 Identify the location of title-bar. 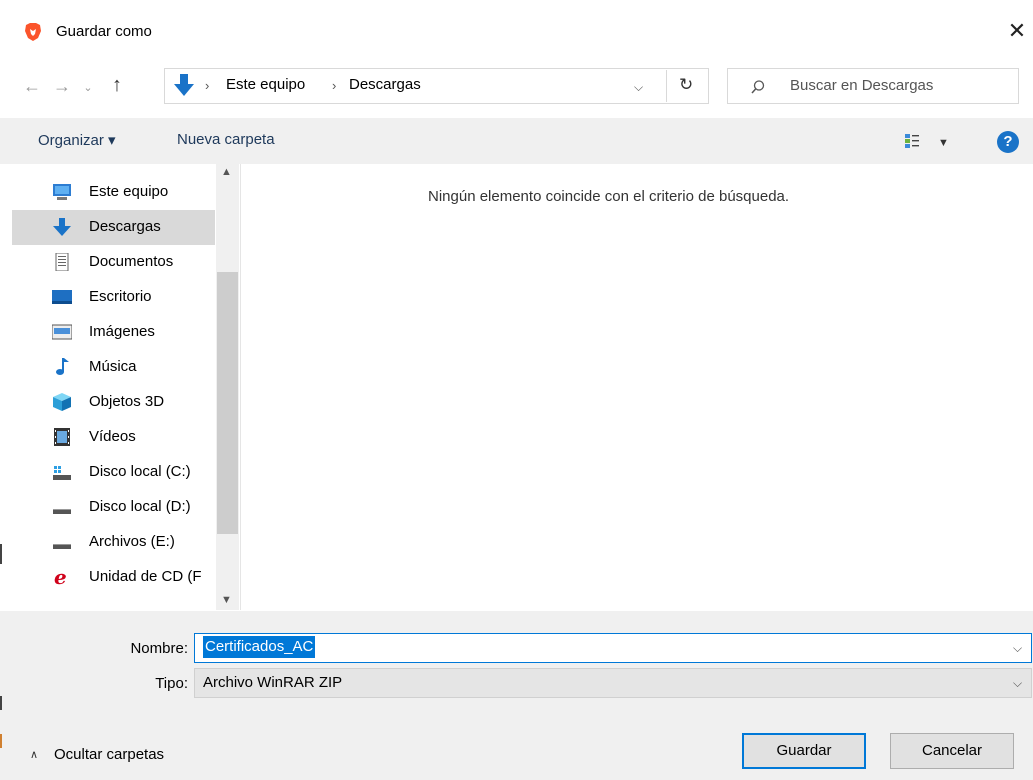
(516, 31).